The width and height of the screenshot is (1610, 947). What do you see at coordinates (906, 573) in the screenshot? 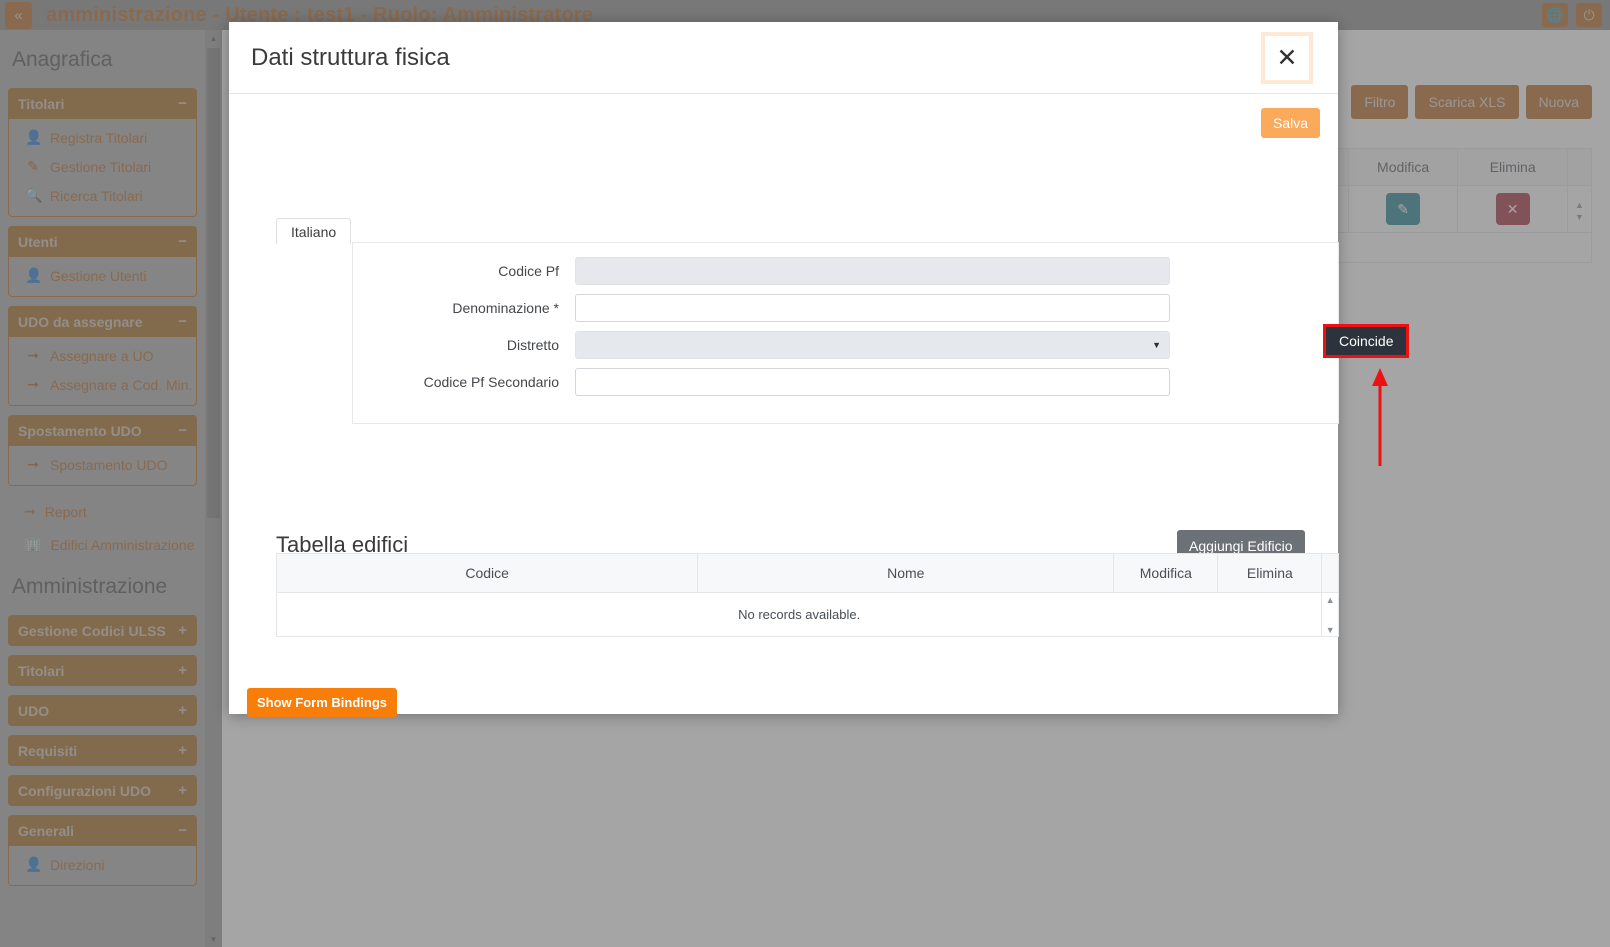
I see `edifici-col-nome: Nome` at bounding box center [906, 573].